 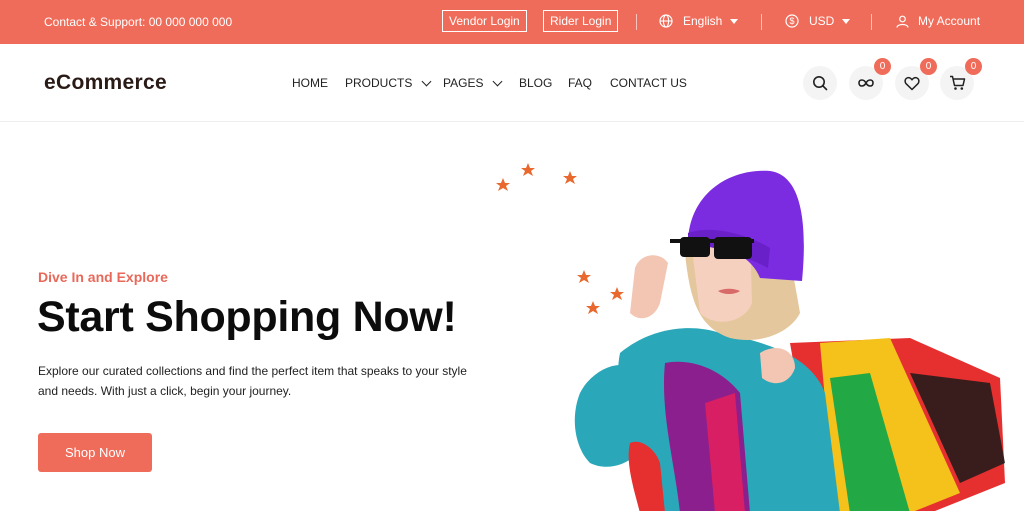 I want to click on rider-login-button: Rider Login, so click(x=581, y=21).